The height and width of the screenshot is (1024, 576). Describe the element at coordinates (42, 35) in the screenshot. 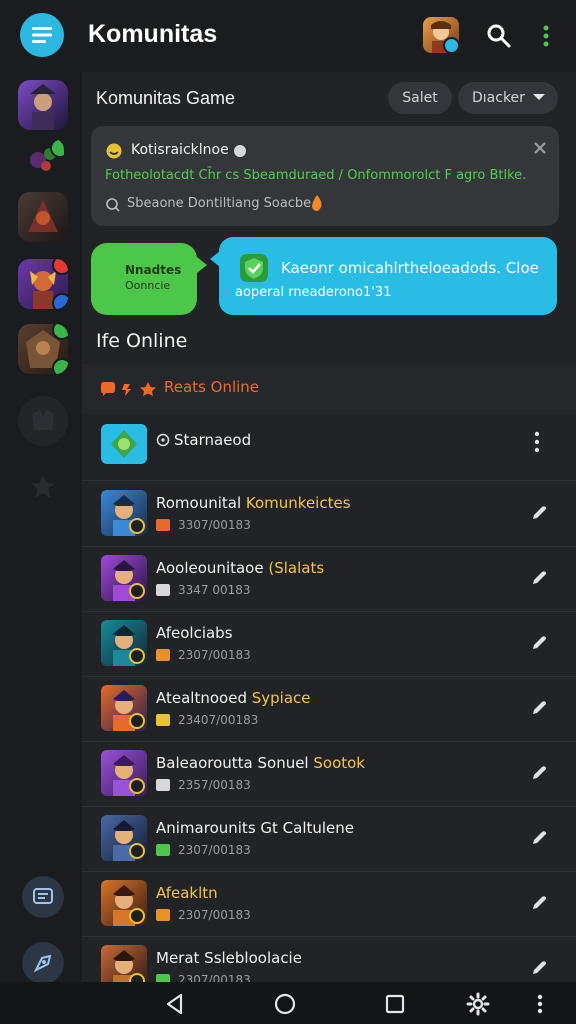

I see `hamburger-menu-icon` at that location.